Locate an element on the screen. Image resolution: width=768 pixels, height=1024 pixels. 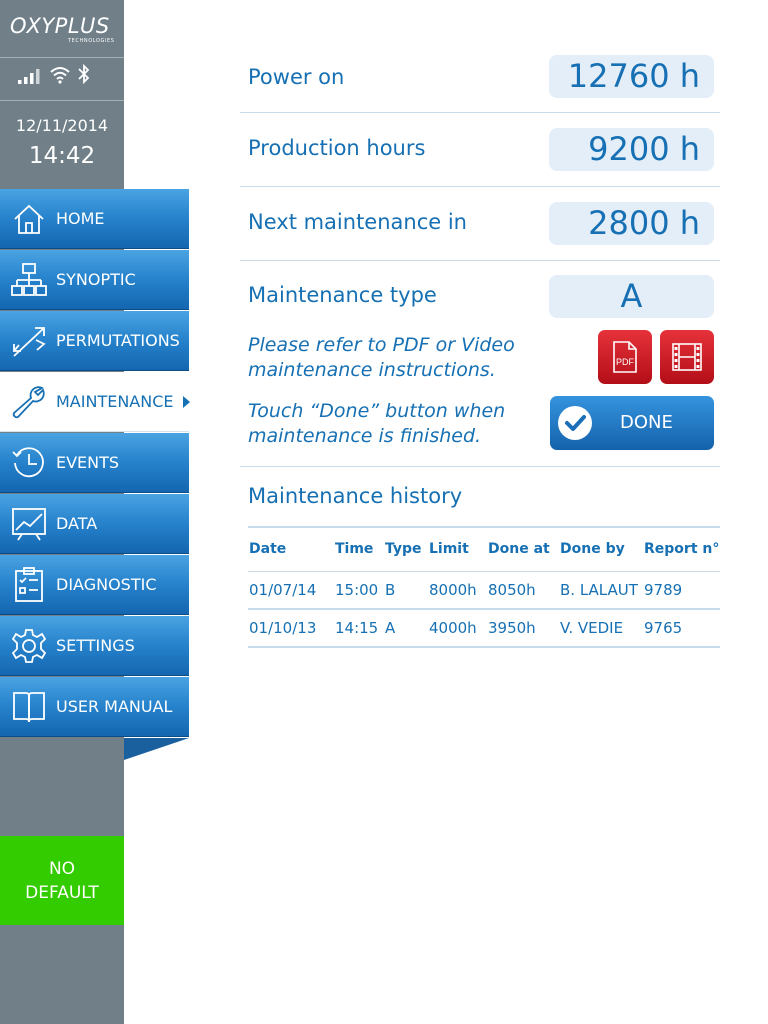
nav-label: DIAGNOSTIC is located at coordinates (106, 584).